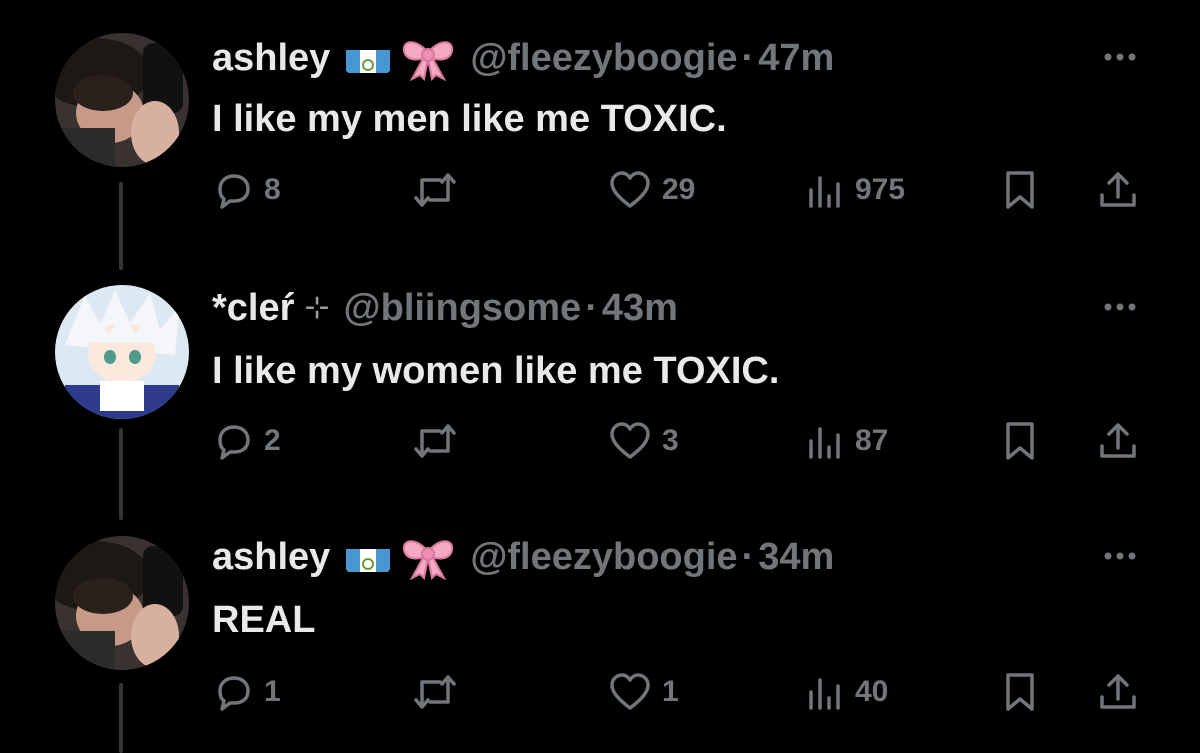  I want to click on views-button: 87, so click(846, 441).